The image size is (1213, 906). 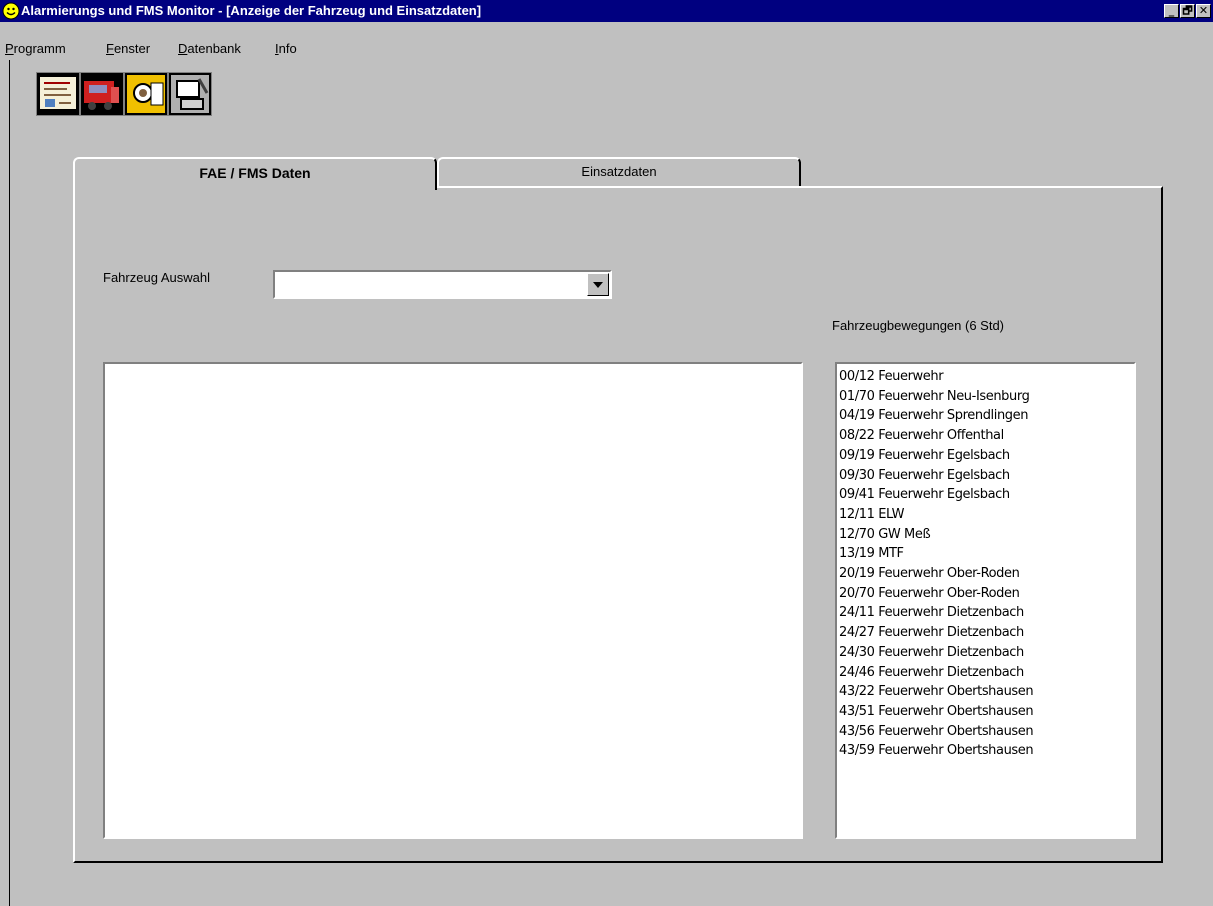 I want to click on list-item: 12/70 GW Meß, so click(x=986, y=535).